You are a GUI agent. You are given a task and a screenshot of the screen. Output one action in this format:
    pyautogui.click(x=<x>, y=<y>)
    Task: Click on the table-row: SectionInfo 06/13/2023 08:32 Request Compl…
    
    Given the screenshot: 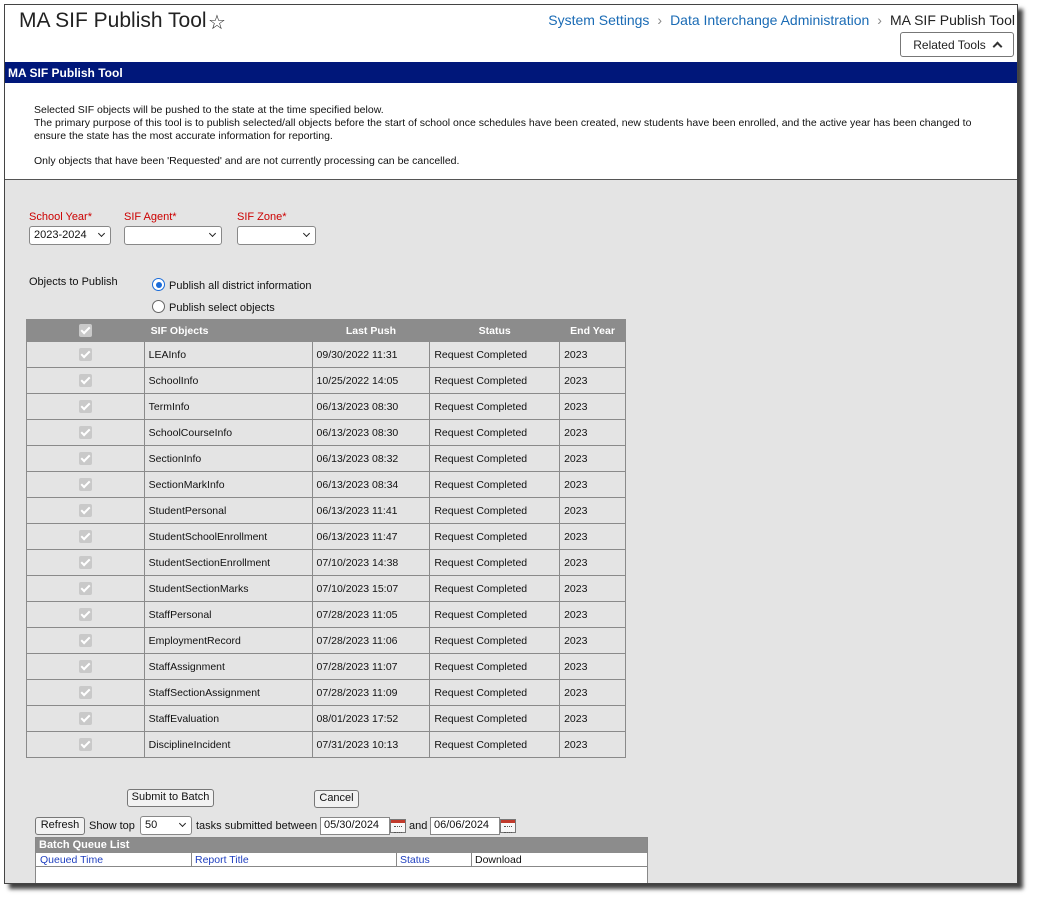 What is the action you would take?
    pyautogui.click(x=326, y=458)
    